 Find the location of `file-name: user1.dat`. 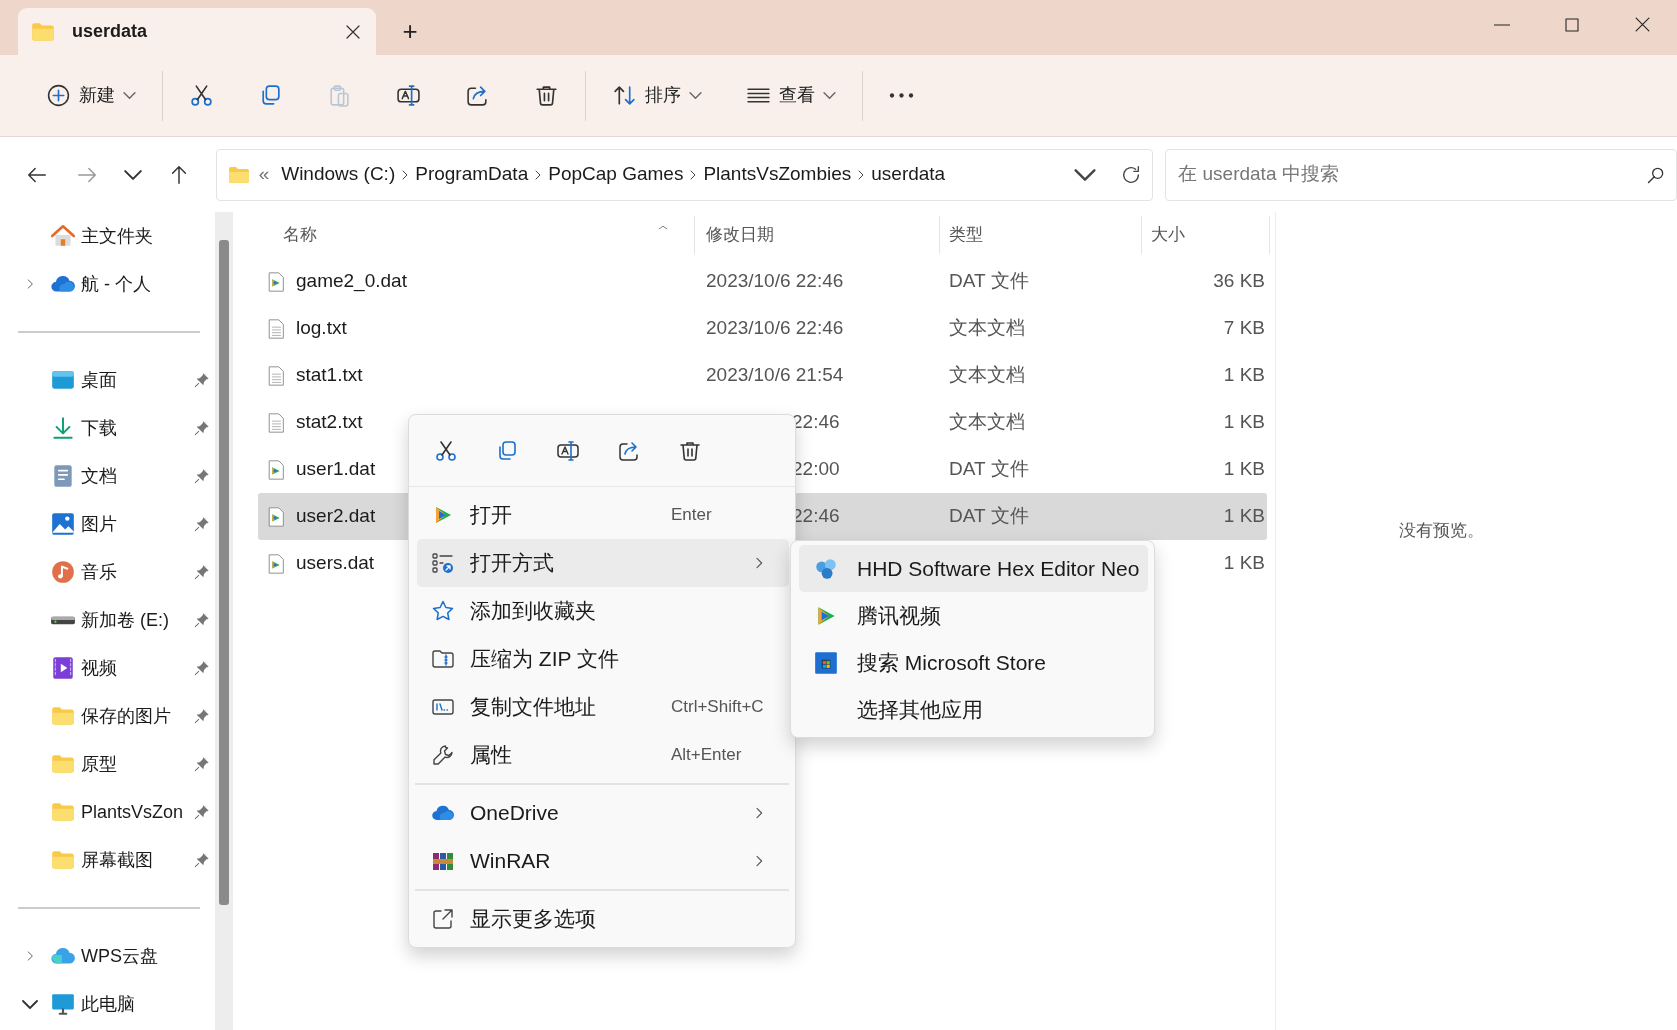

file-name: user1.dat is located at coordinates (336, 469).